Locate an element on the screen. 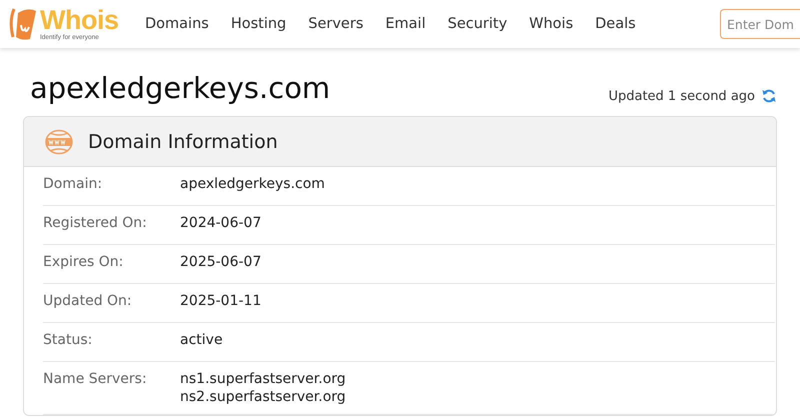 The image size is (800, 420). nav-link: Deals is located at coordinates (615, 24).